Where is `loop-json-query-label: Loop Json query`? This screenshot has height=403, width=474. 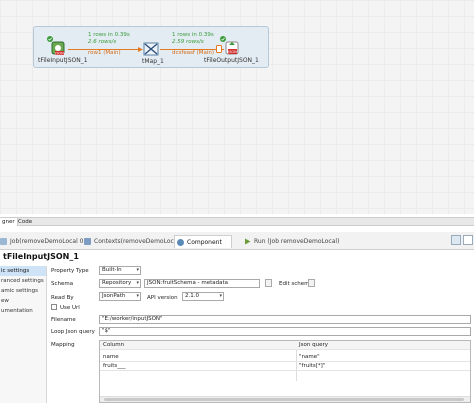 loop-json-query-label: Loop Json query is located at coordinates (73, 332).